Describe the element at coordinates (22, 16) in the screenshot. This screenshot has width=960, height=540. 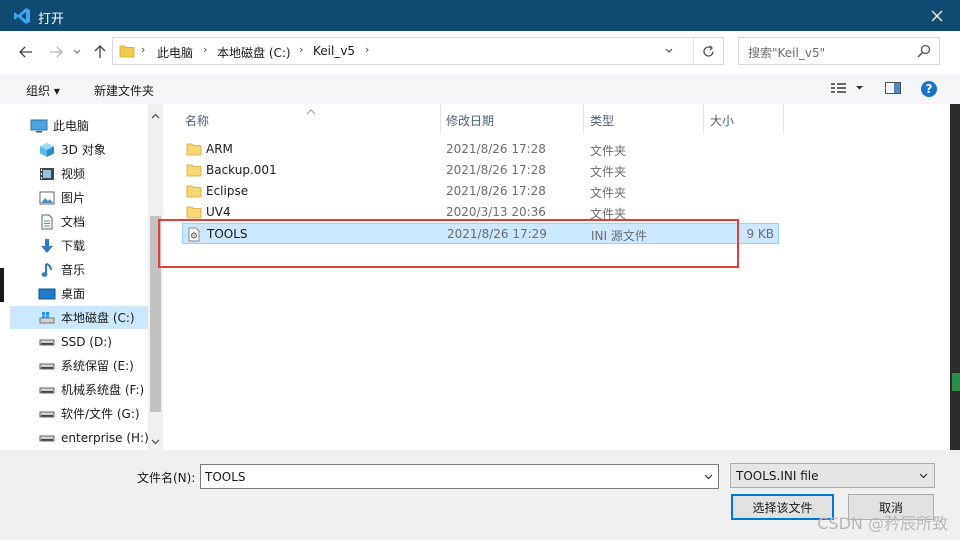
I see `vscode-icon` at that location.